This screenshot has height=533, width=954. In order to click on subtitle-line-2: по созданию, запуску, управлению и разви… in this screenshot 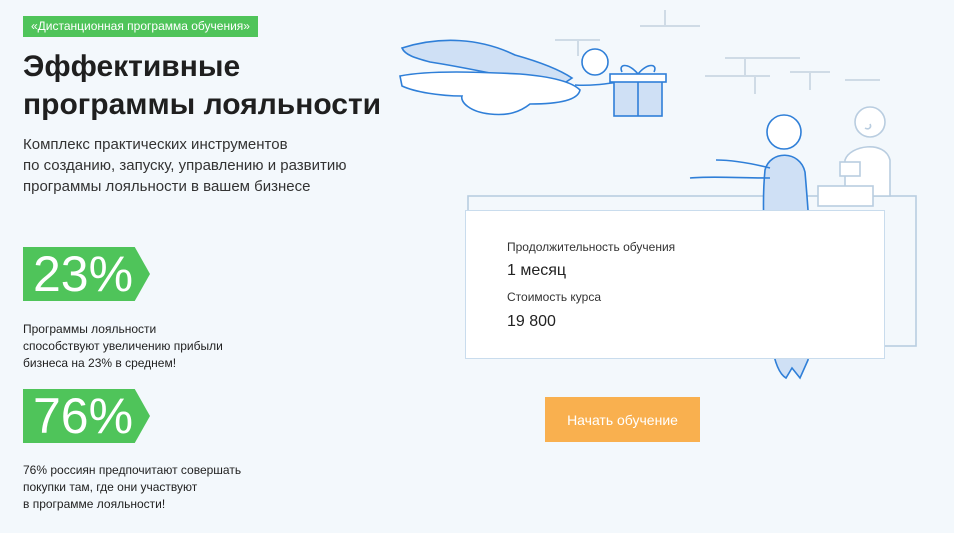, I will do `click(185, 165)`.